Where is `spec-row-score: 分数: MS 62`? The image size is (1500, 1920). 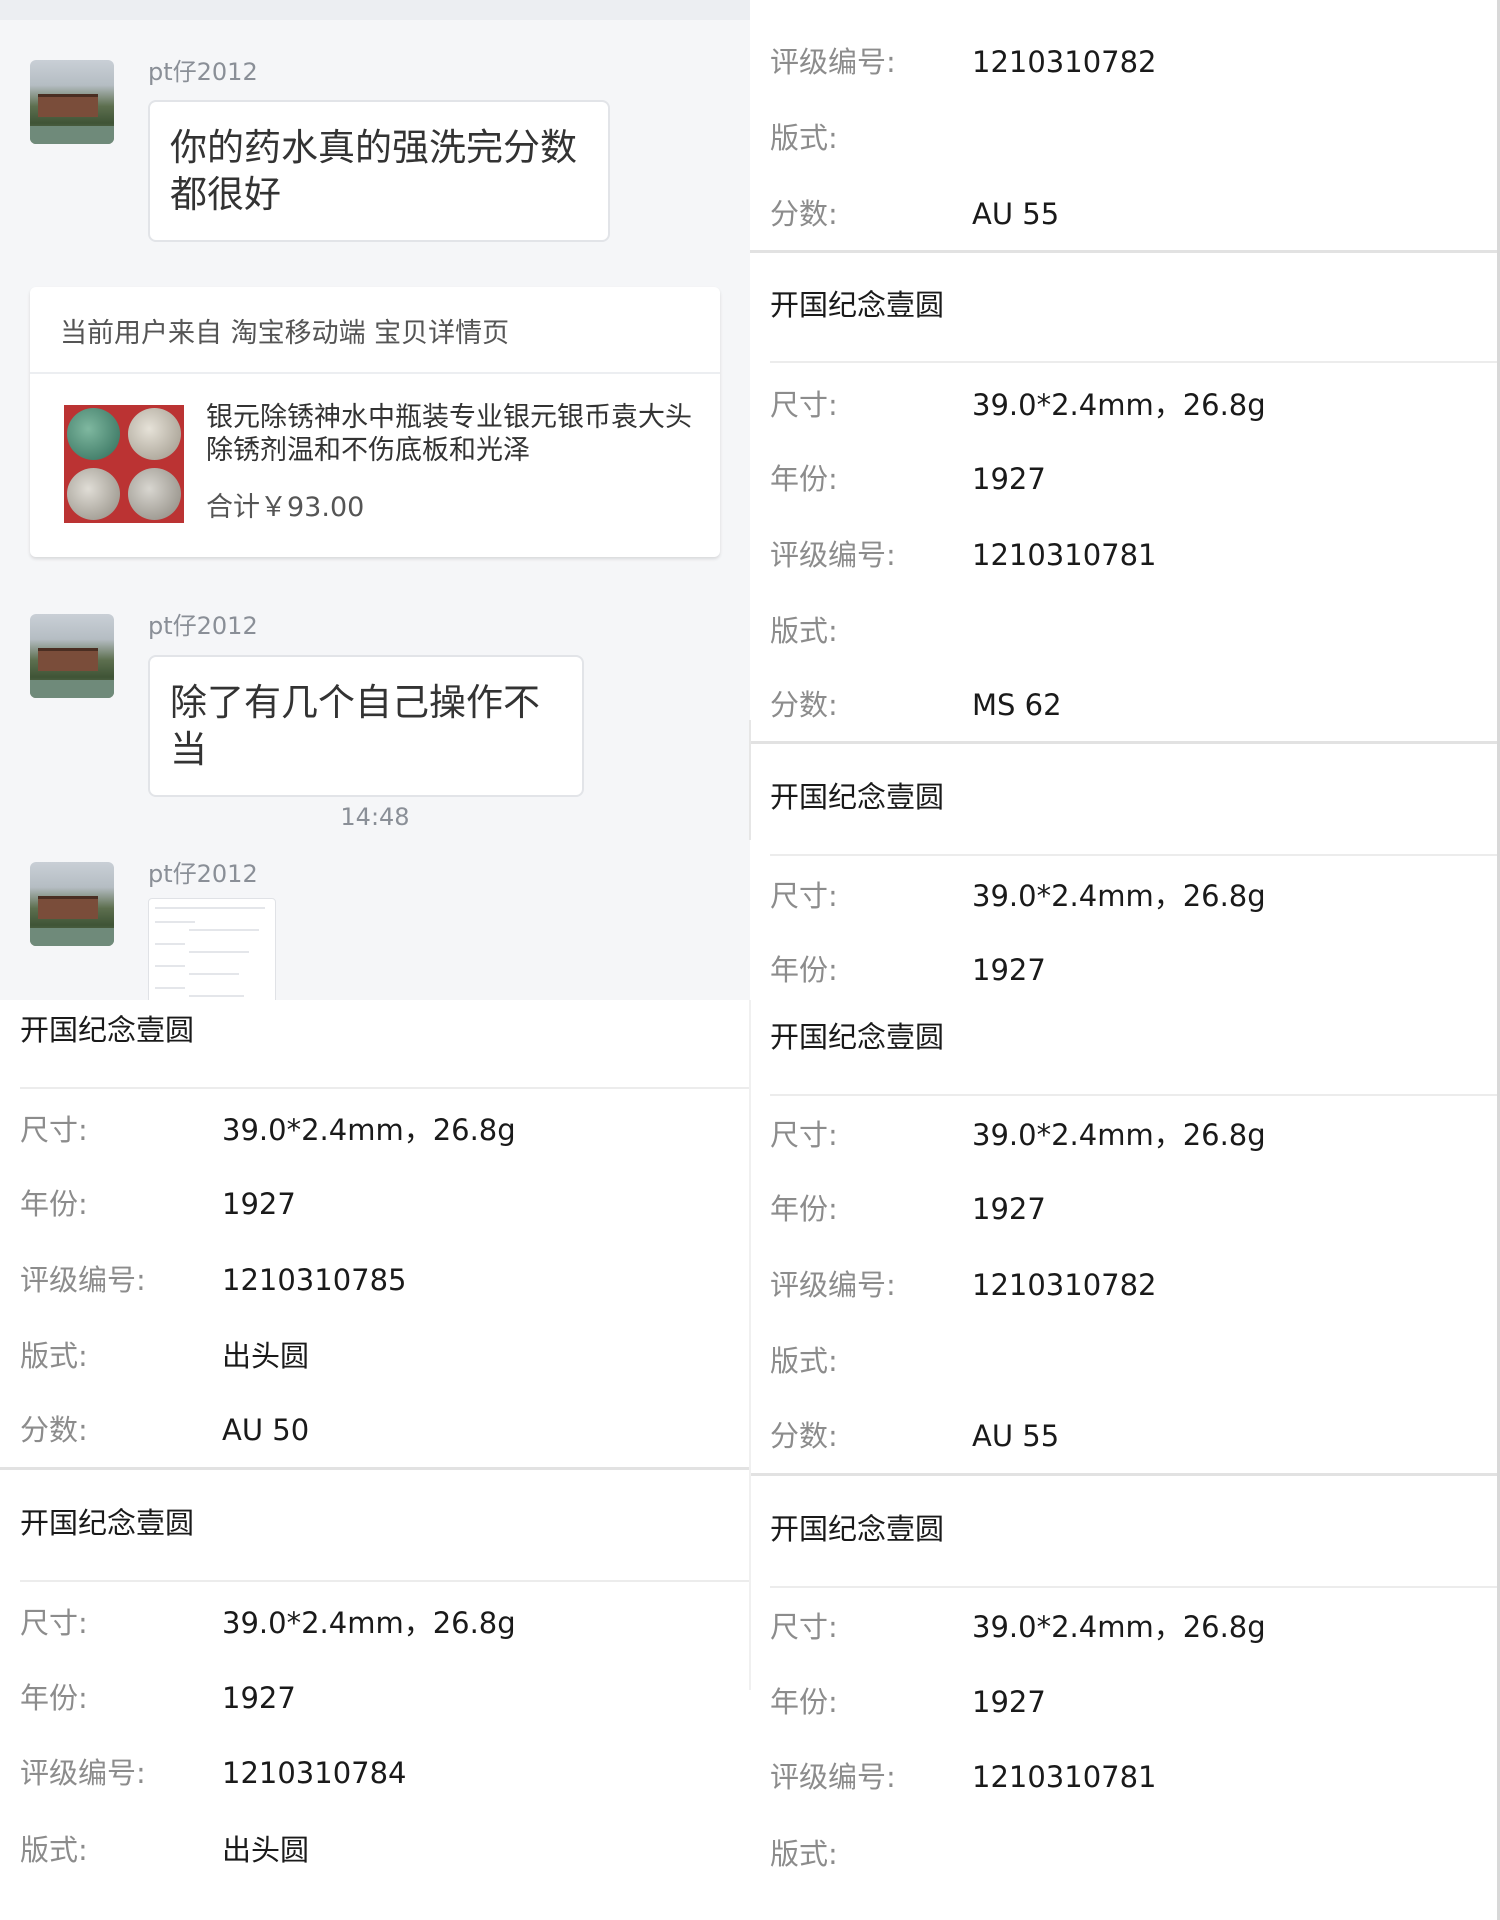
spec-row-score: 分数: MS 62 is located at coordinates (1125, 705).